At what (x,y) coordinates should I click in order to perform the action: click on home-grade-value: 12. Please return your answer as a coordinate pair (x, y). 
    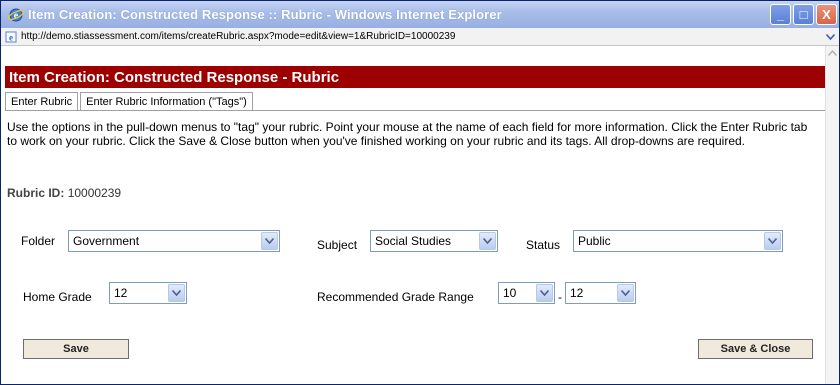
    Looking at the image, I should click on (121, 293).